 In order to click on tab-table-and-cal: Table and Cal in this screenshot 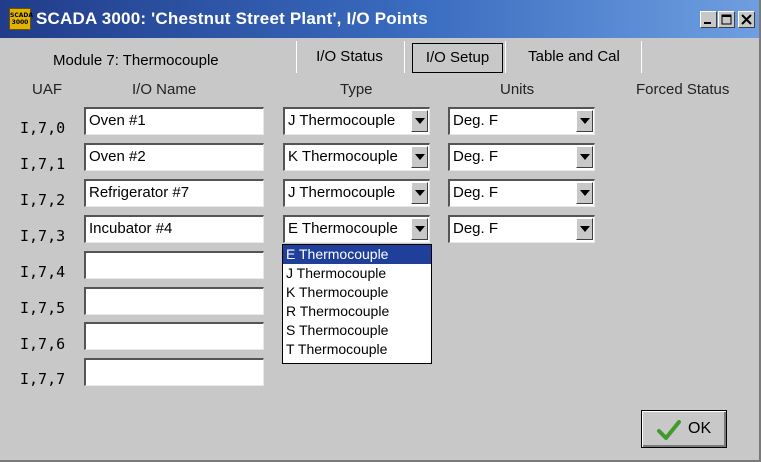, I will do `click(574, 58)`.